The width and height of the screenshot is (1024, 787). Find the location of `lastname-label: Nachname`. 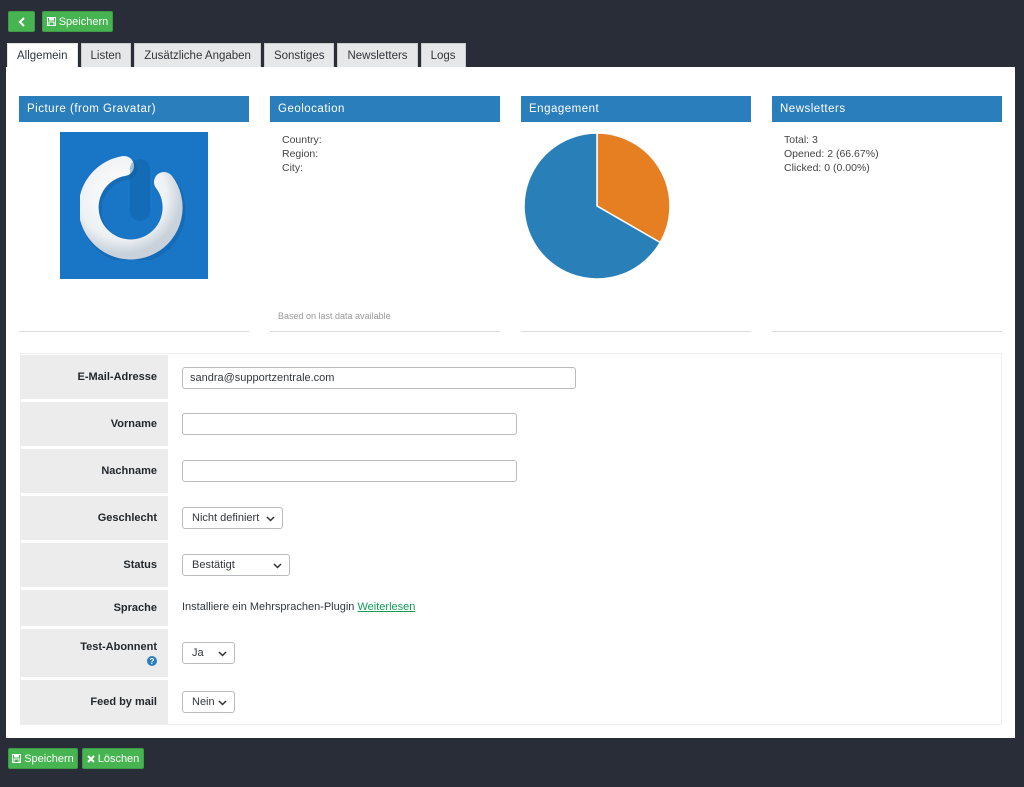

lastname-label: Nachname is located at coordinates (94, 471).